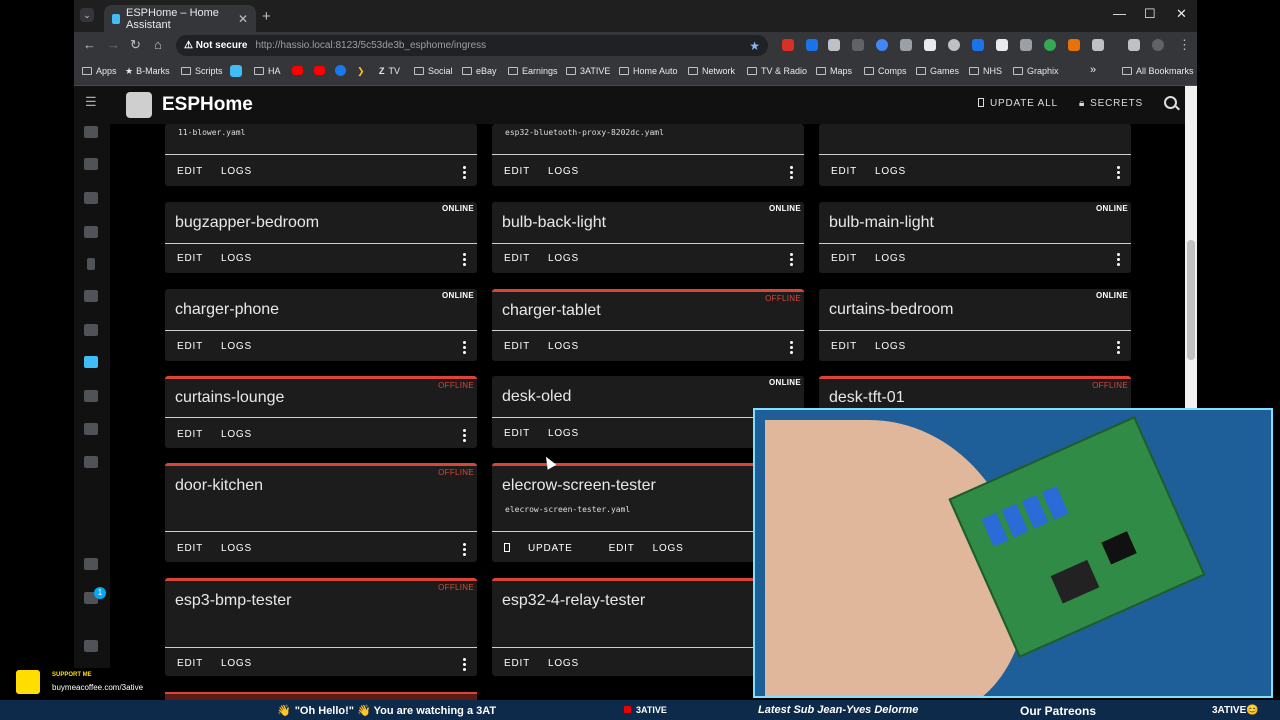  Describe the element at coordinates (91, 102) in the screenshot. I see `sidebar-menu-icon: ☰` at that location.